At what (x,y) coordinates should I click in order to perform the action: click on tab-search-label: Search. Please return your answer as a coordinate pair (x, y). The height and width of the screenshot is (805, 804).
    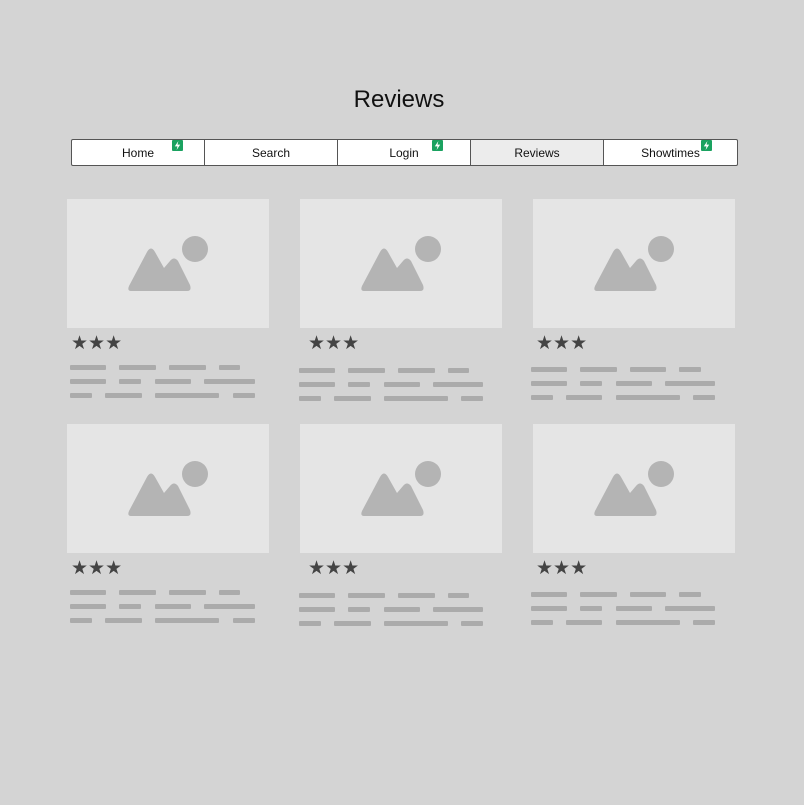
    Looking at the image, I should click on (271, 152).